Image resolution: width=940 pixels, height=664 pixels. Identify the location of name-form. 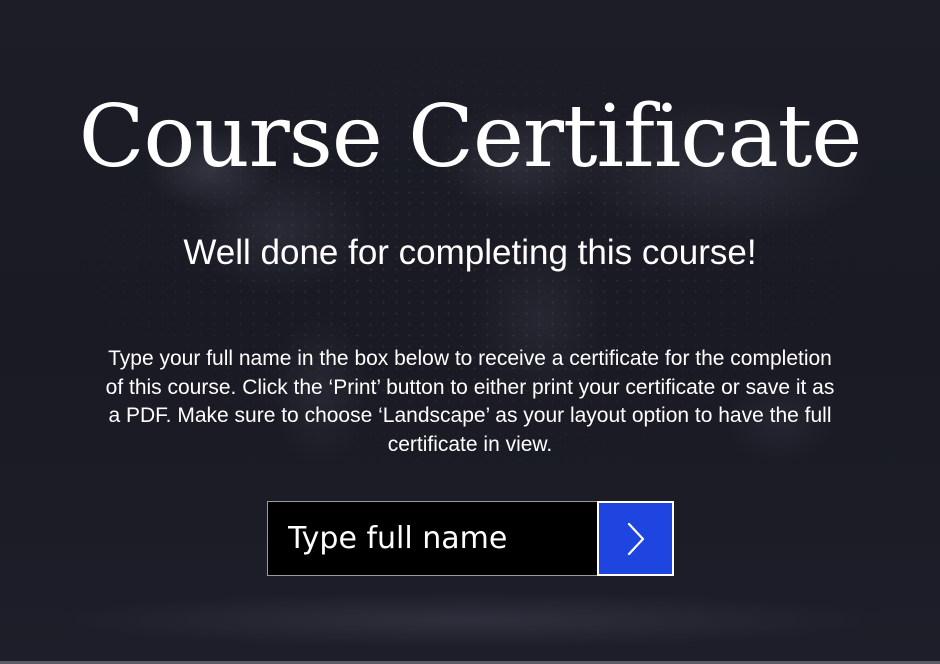
(470, 538).